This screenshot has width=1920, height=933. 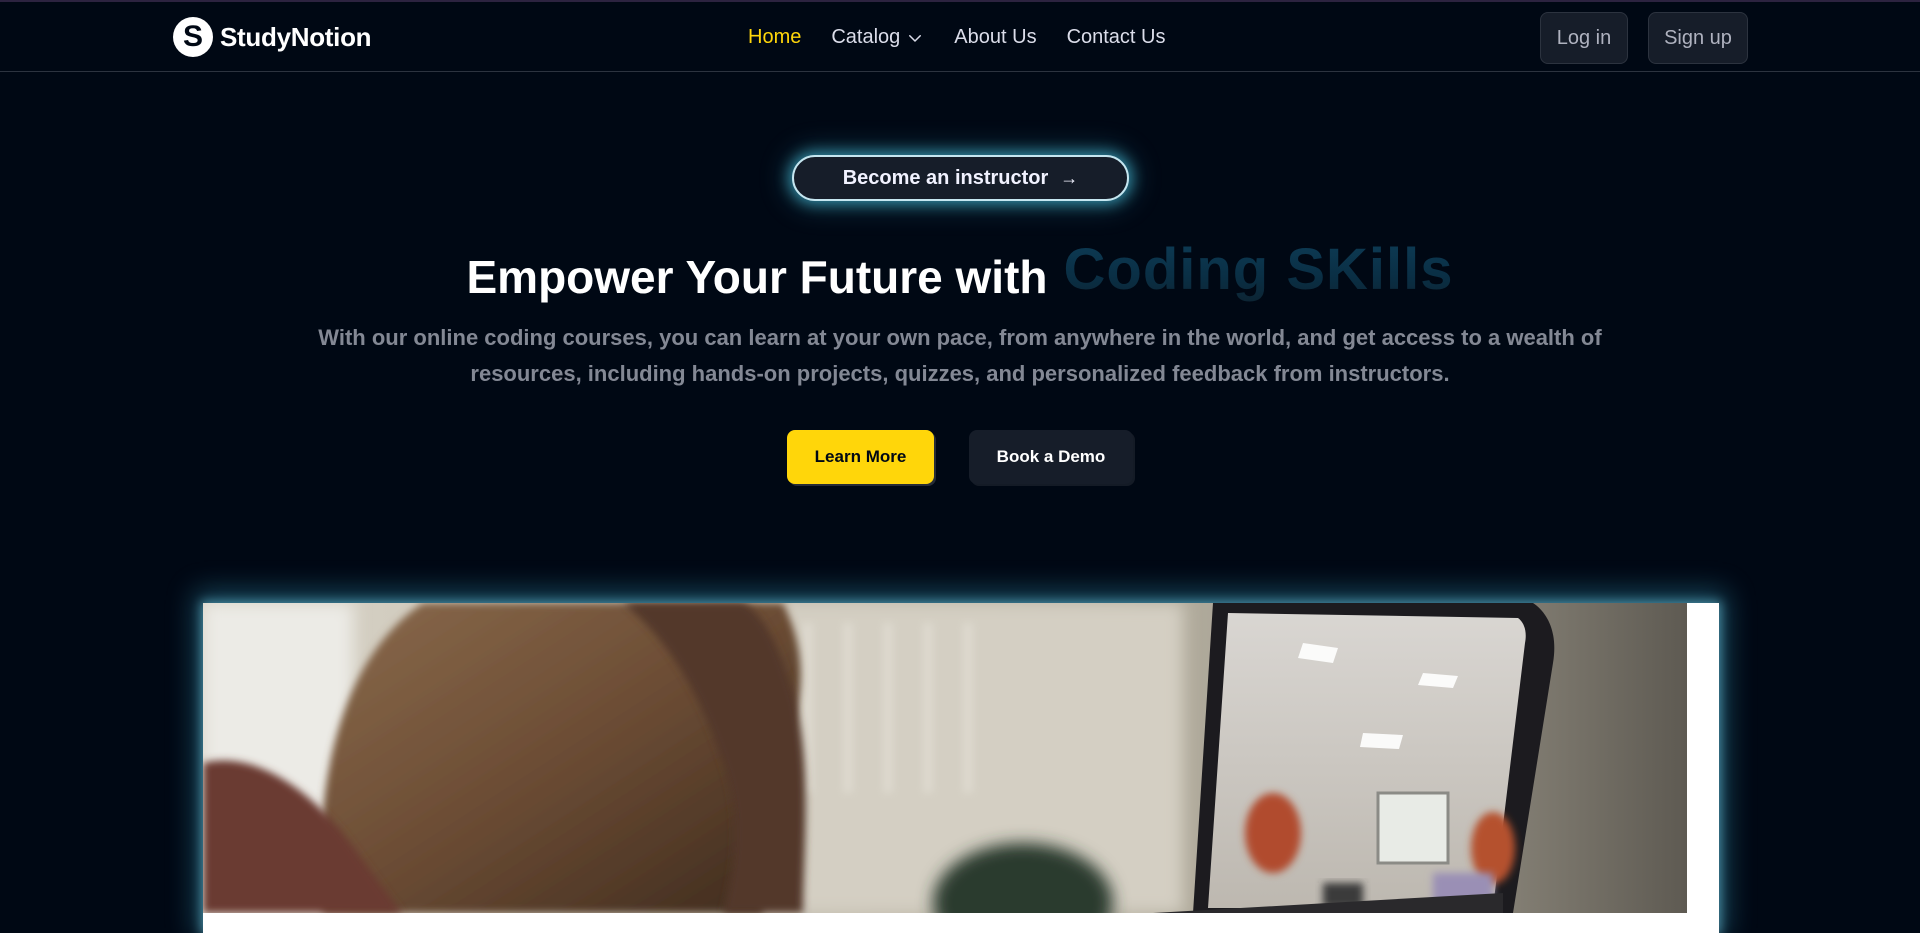 What do you see at coordinates (1069, 177) in the screenshot?
I see `arrow-right-icon: →` at bounding box center [1069, 177].